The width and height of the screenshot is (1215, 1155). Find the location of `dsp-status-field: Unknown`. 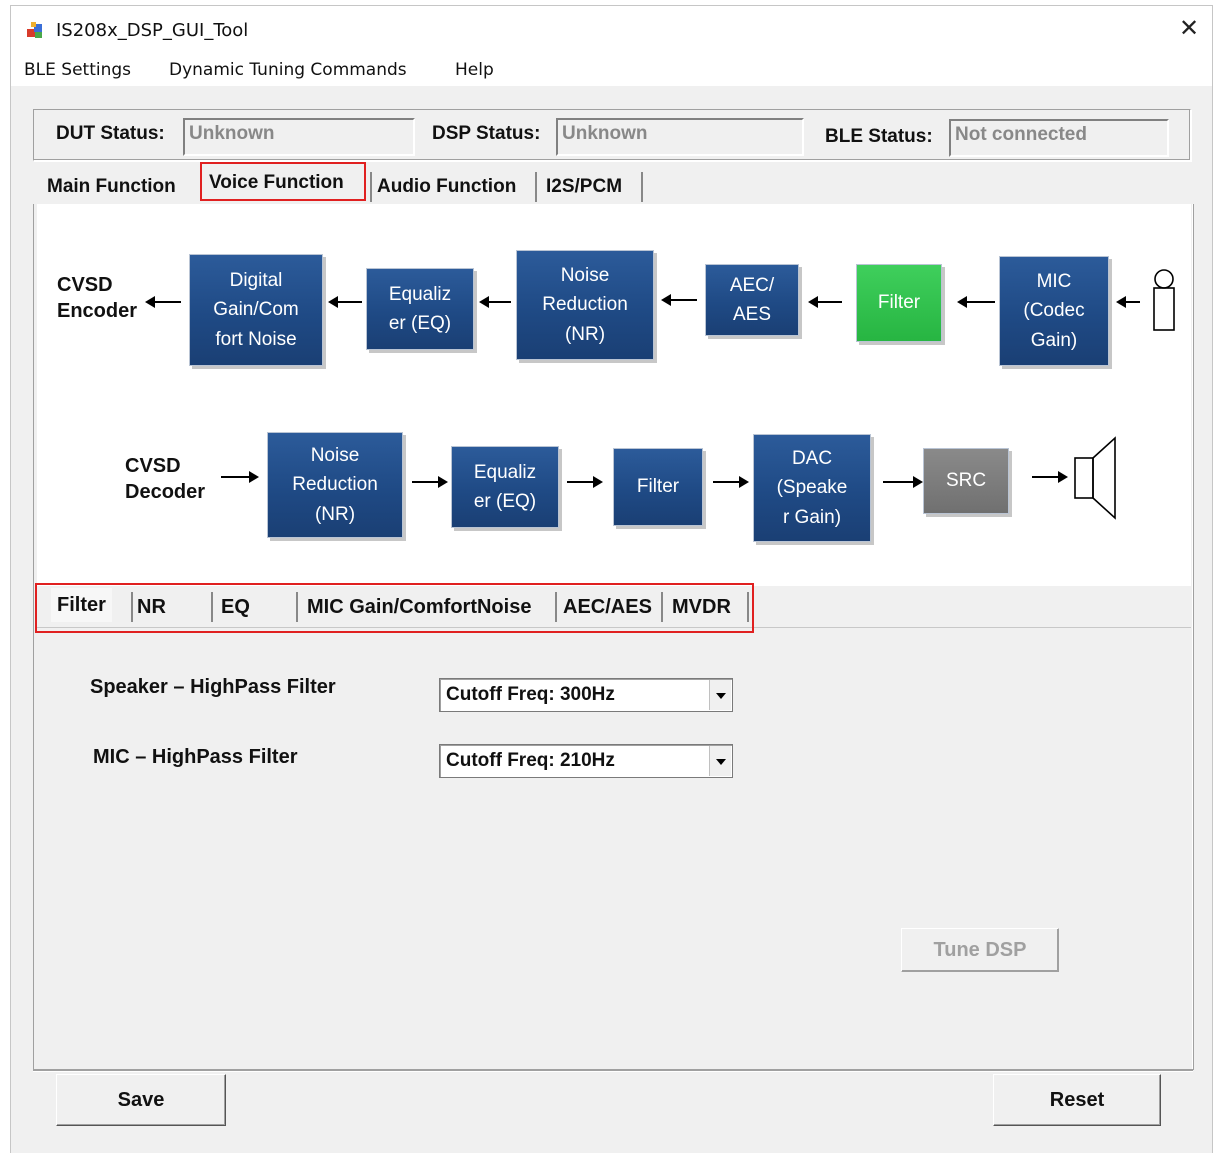

dsp-status-field: Unknown is located at coordinates (680, 137).